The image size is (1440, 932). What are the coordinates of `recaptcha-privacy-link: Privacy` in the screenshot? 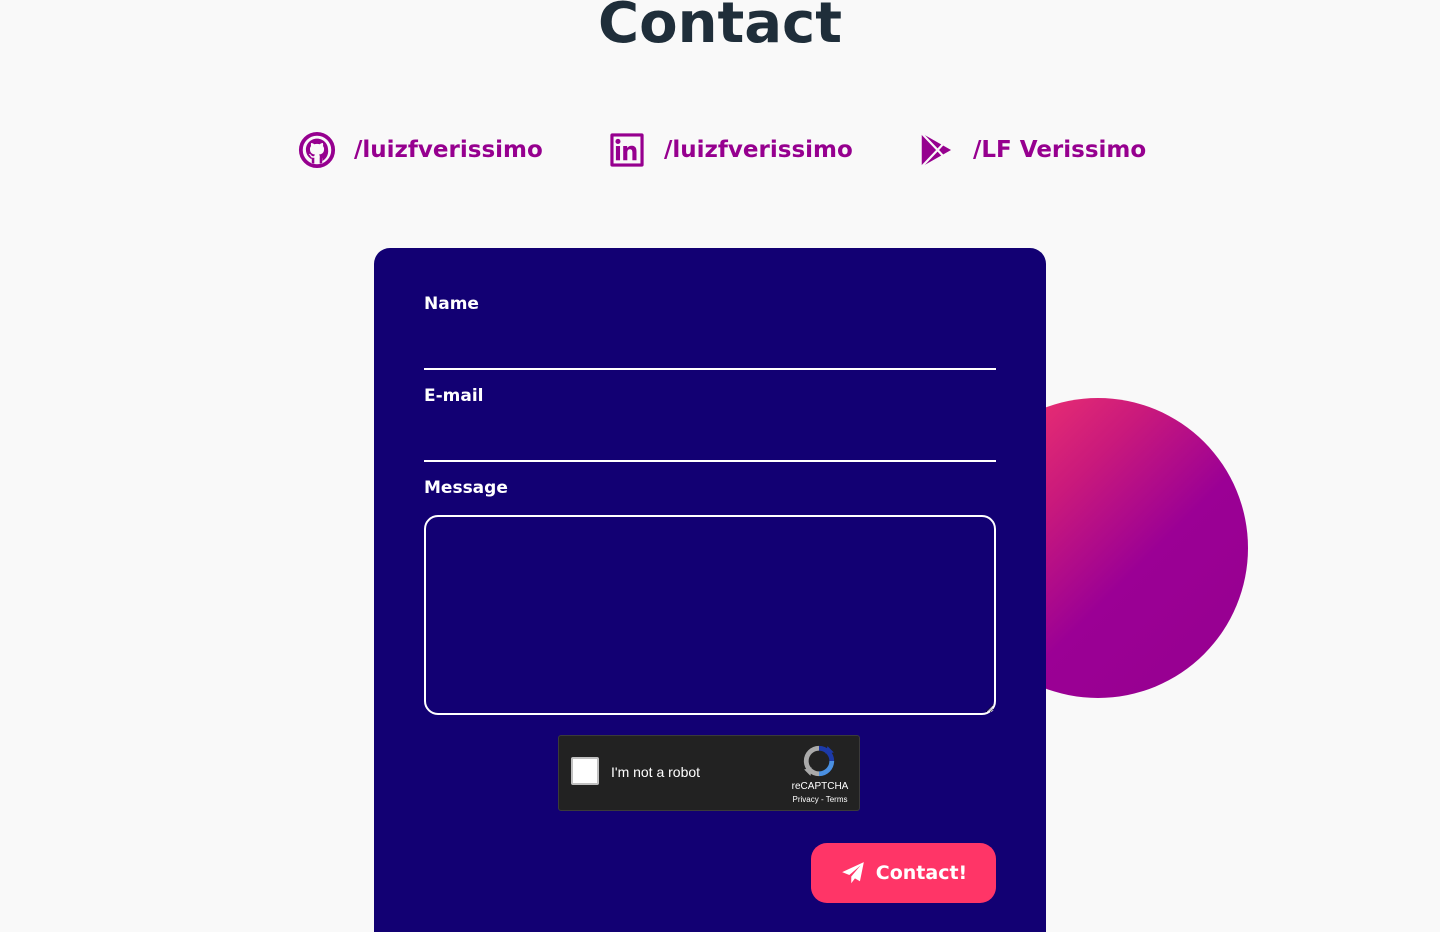 It's located at (806, 799).